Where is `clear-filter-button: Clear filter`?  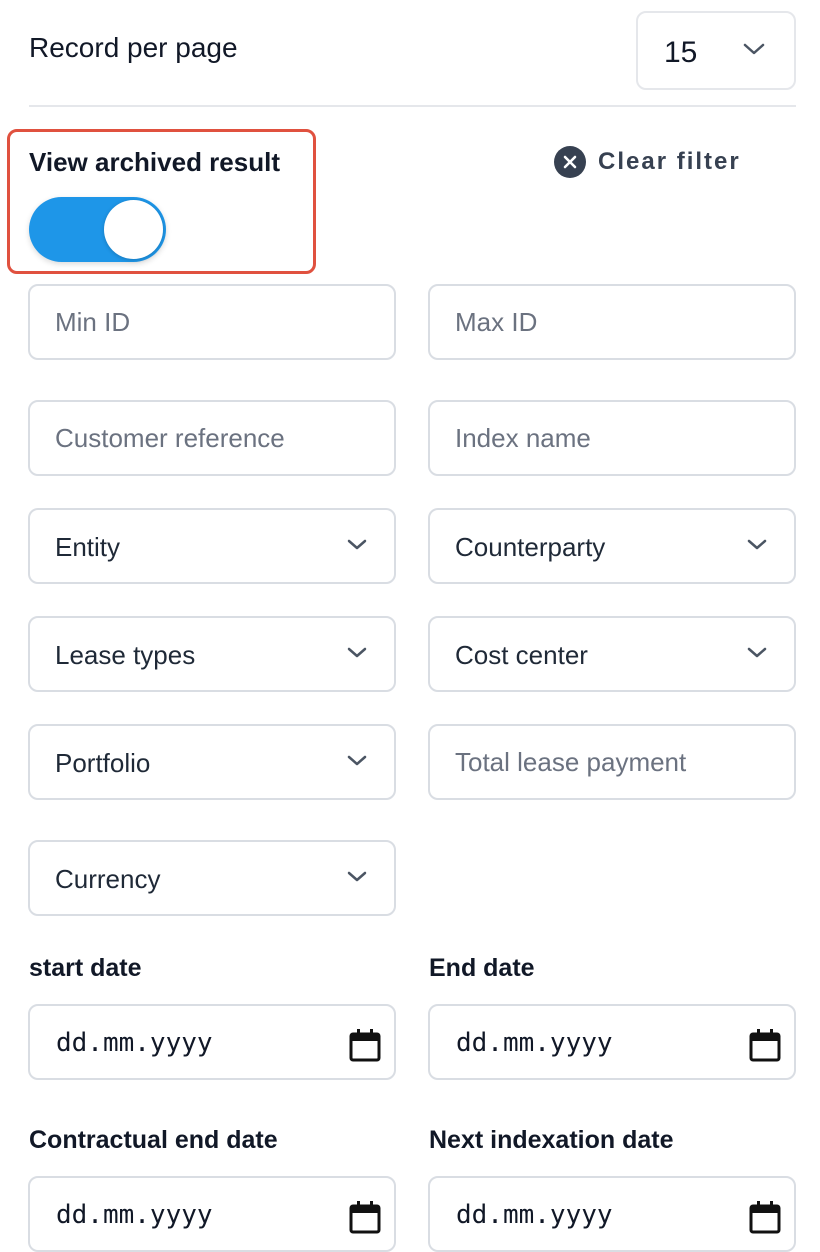
clear-filter-button: Clear filter is located at coordinates (647, 162).